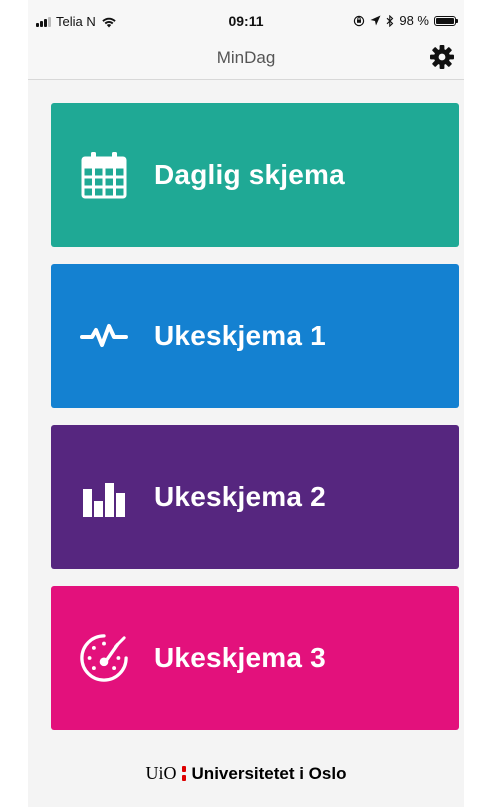  Describe the element at coordinates (414, 20) in the screenshot. I see `battery-percentage: 98 %` at that location.